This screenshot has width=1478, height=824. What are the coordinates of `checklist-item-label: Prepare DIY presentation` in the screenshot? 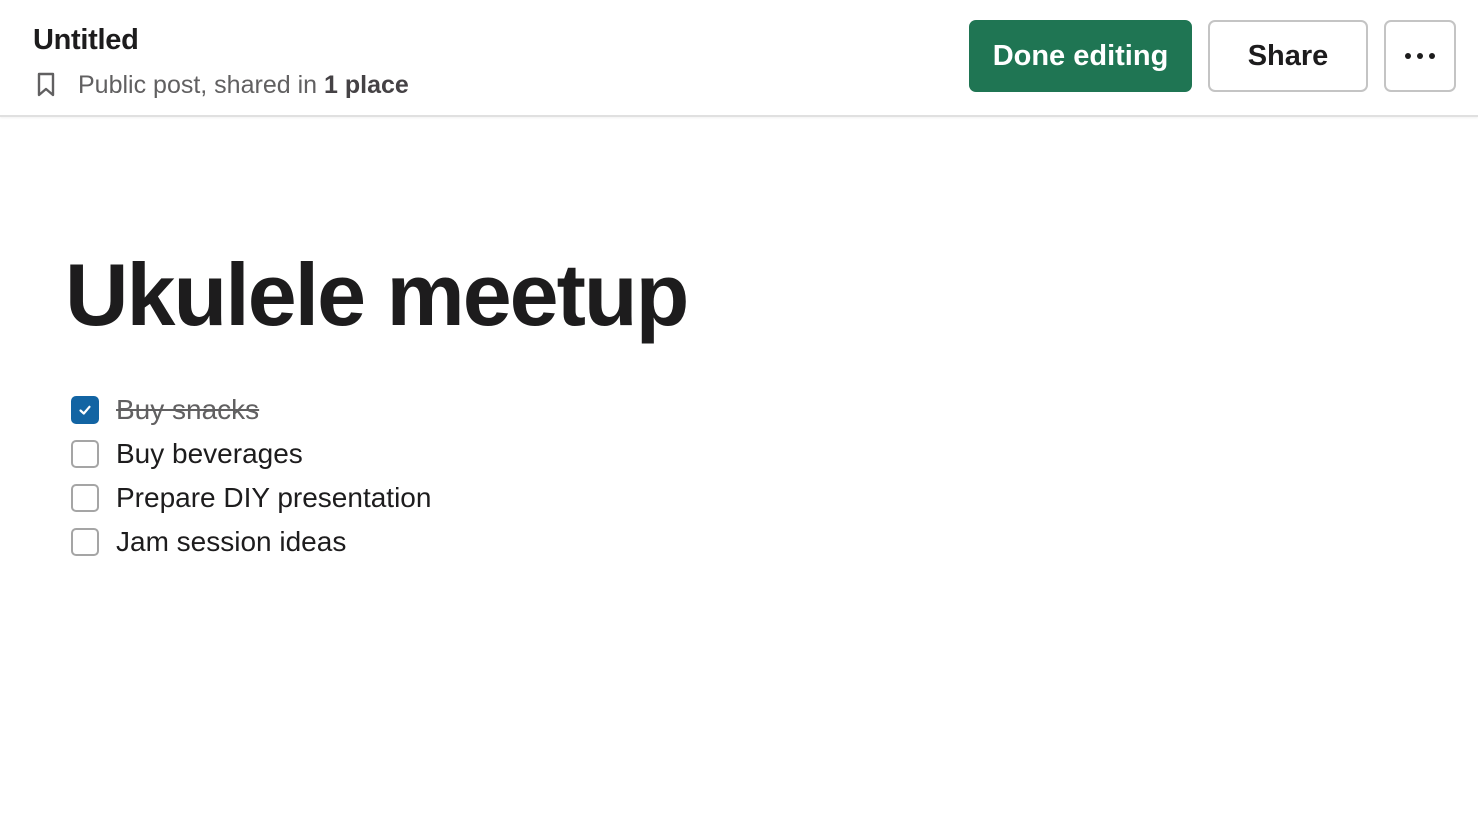 It's located at (273, 498).